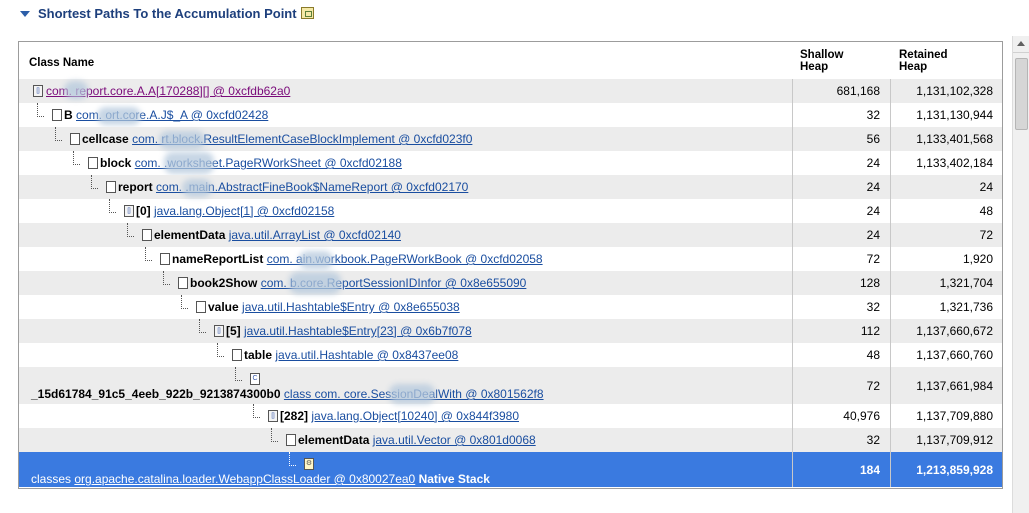 This screenshot has width=1029, height=513. What do you see at coordinates (51, 479) in the screenshot?
I see `field-name: classes` at bounding box center [51, 479].